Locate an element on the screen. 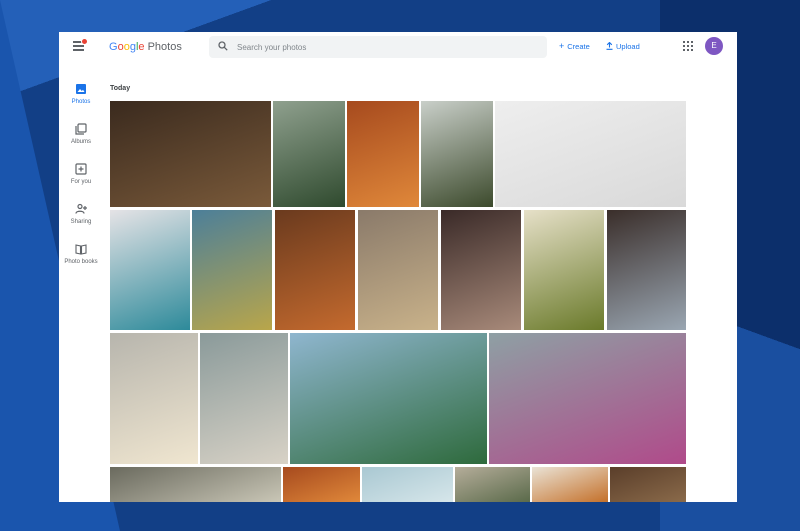 The image size is (800, 531). sidebar-item-label: Photo books is located at coordinates (81, 262).